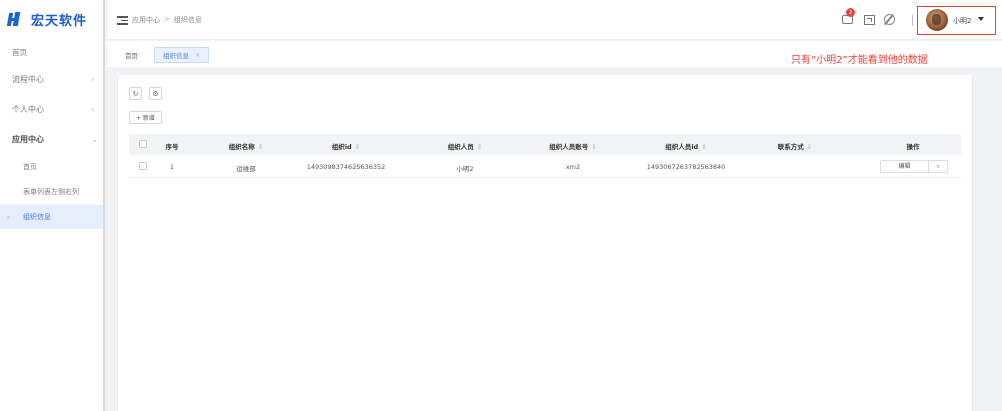  I want to click on breadcrumb: 应用中心 > 组织信息, so click(167, 20).